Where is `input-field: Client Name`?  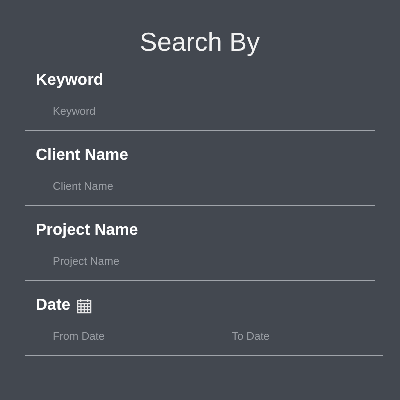
input-field: Client Name is located at coordinates (200, 193).